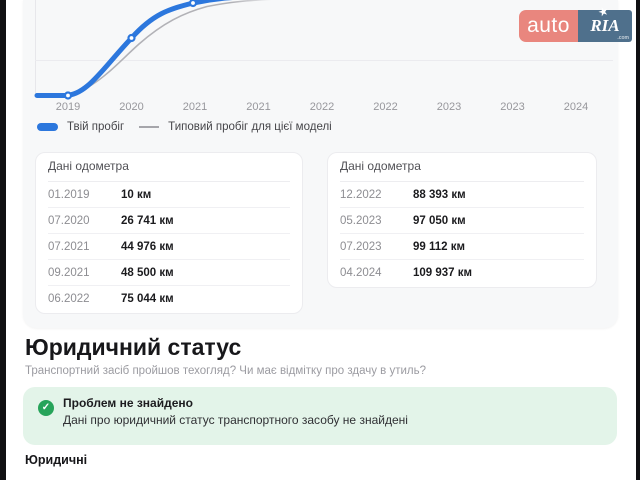  Describe the element at coordinates (147, 221) in the screenshot. I see `odometer-value: 26 741 км` at that location.